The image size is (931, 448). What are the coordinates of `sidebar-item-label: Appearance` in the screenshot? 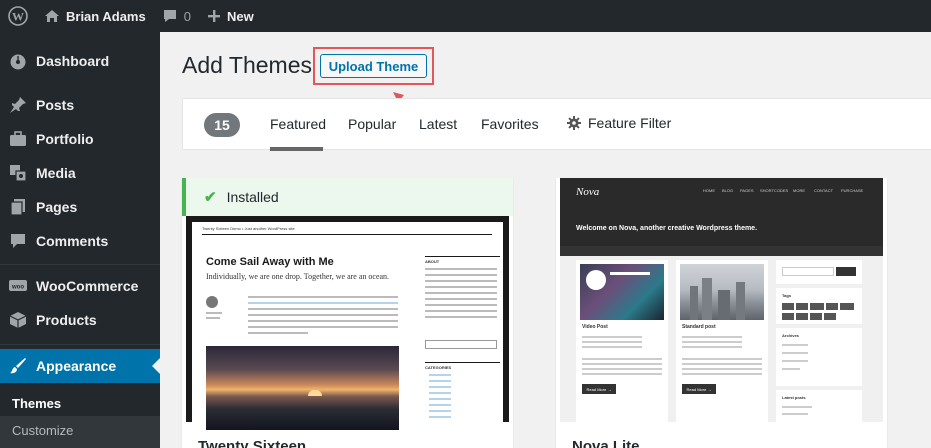 It's located at (76, 366).